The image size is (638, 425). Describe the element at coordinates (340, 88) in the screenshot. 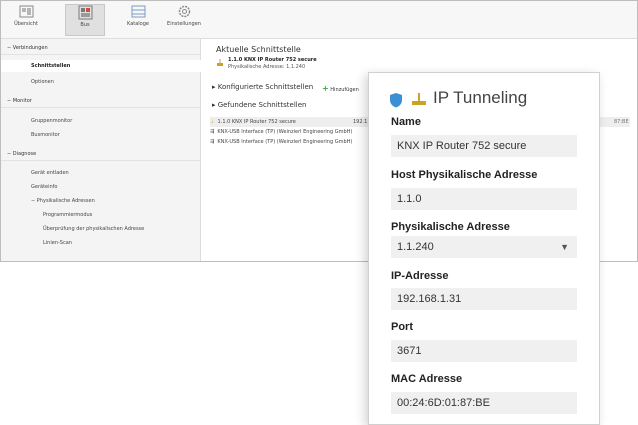

I see `add-interface-button: + Hinzufügen` at that location.